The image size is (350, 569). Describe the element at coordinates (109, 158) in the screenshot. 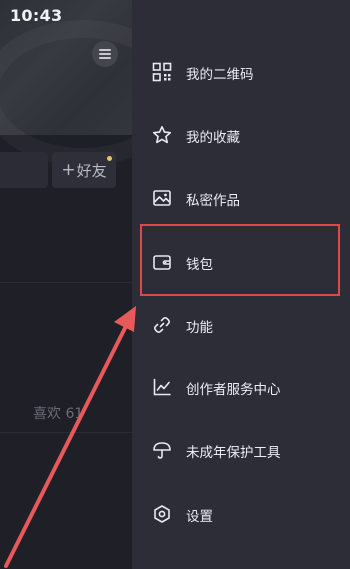

I see `notification-dot` at that location.